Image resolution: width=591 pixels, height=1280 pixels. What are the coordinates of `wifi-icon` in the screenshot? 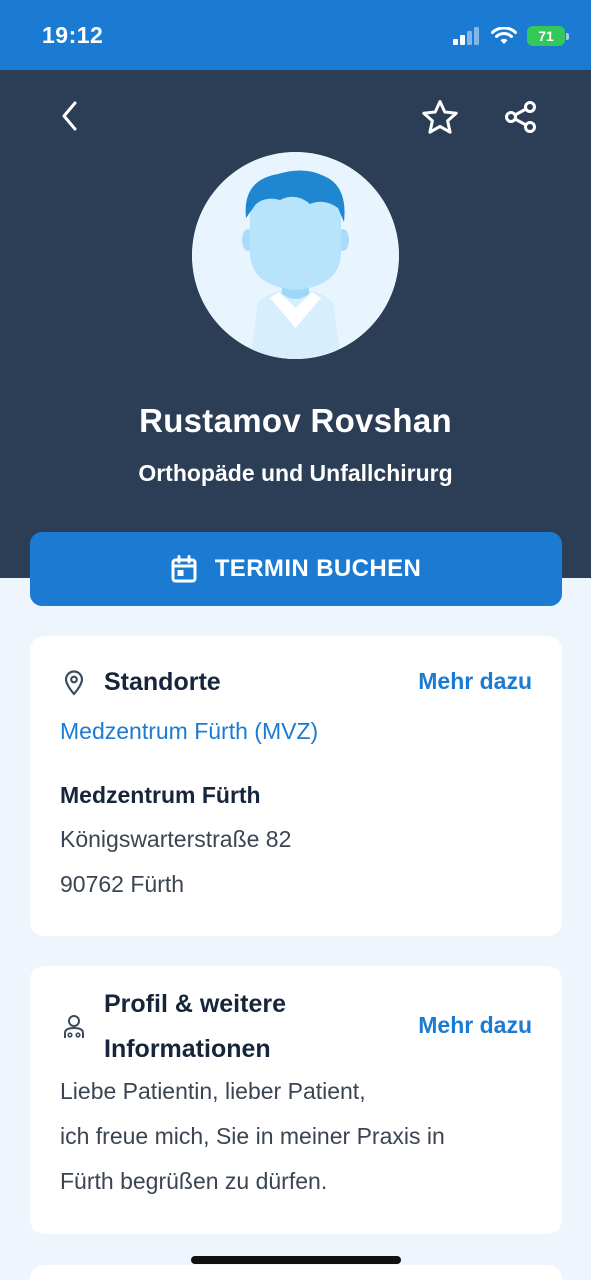 It's located at (504, 35).